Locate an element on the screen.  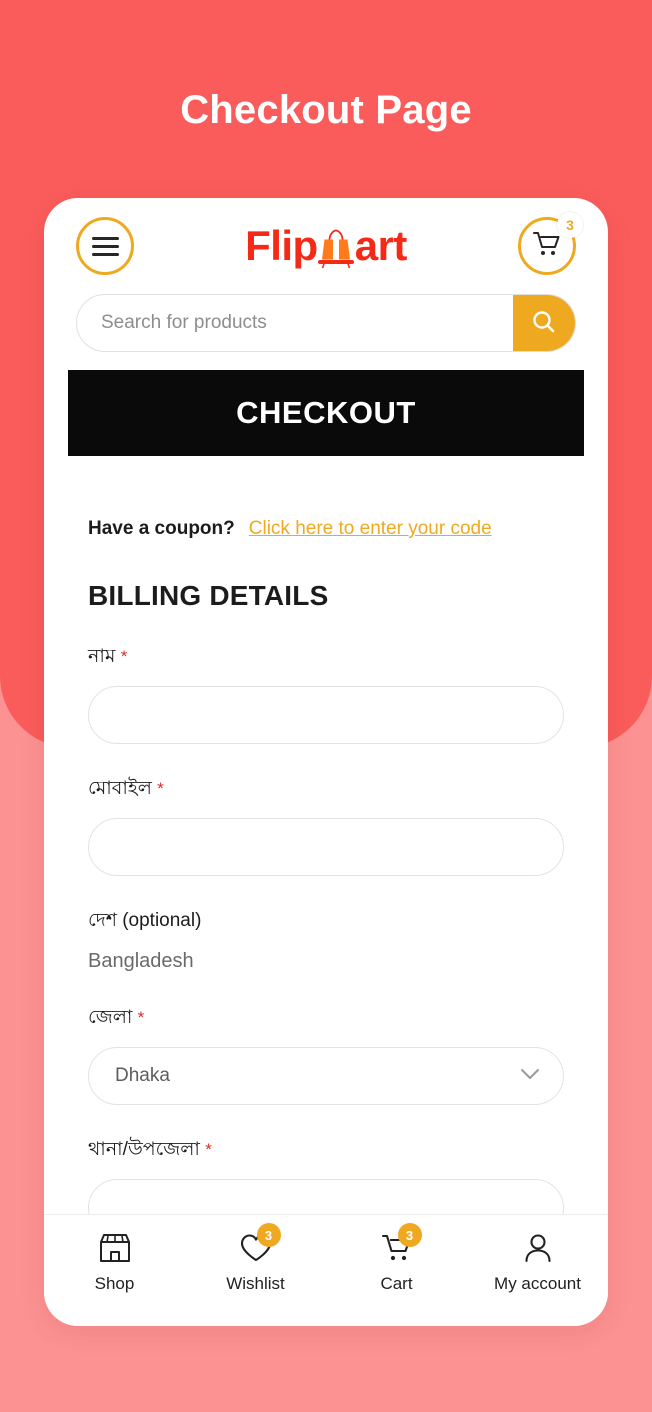
field-country-value: Bangladesh is located at coordinates (141, 961).